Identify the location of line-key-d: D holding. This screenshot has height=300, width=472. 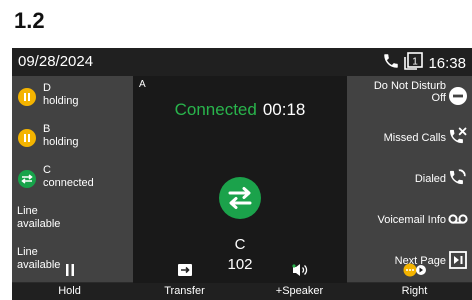
(72, 97).